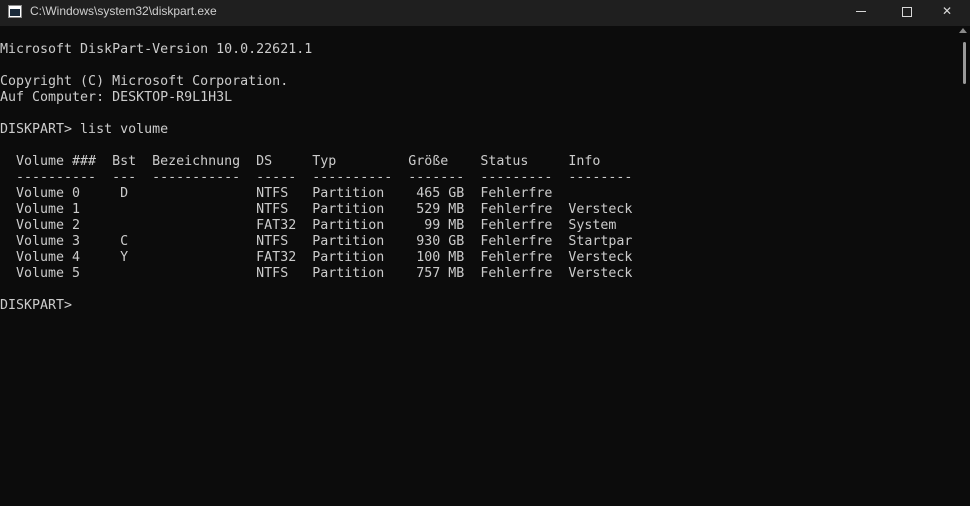  What do you see at coordinates (123, 11) in the screenshot?
I see `window-title: C:\Windows\system32\diskpart.exe` at bounding box center [123, 11].